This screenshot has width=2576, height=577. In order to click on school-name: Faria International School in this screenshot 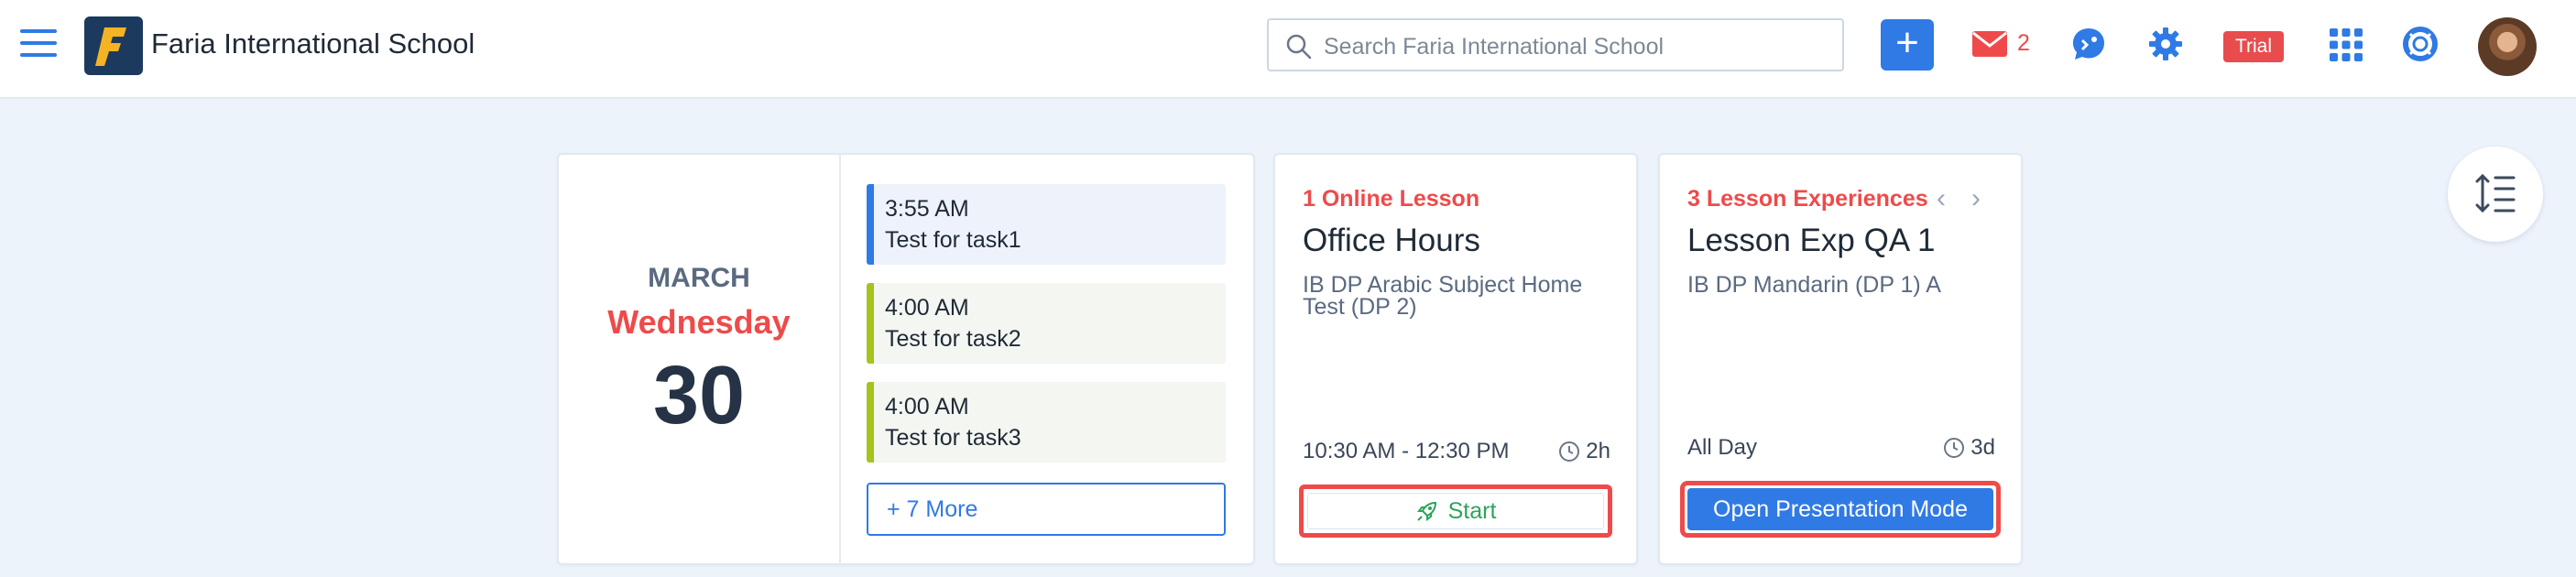, I will do `click(313, 43)`.